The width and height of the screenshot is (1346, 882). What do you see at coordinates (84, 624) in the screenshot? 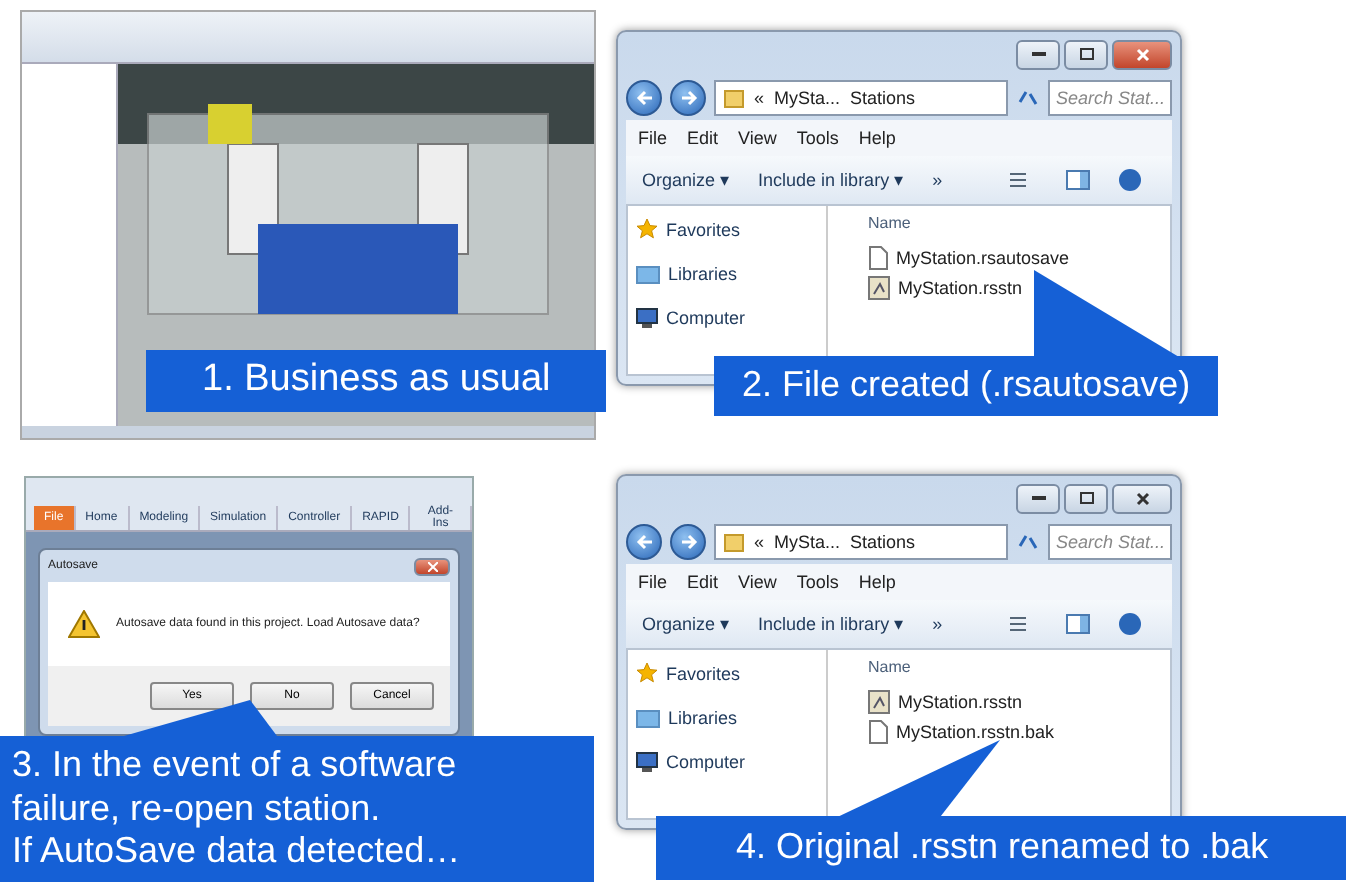
I see `warning-icon` at bounding box center [84, 624].